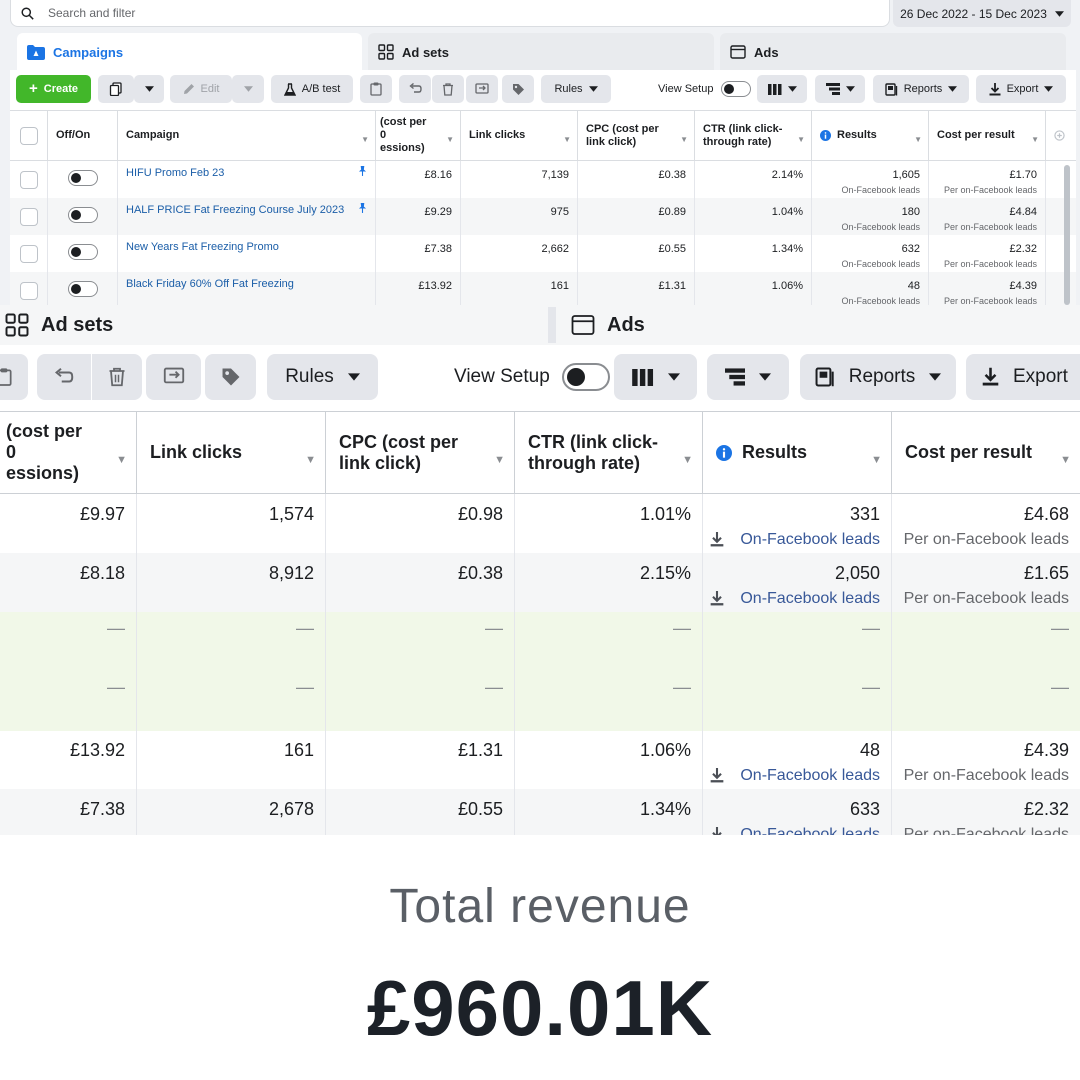  I want to click on select-all-checkbox, so click(29, 136).